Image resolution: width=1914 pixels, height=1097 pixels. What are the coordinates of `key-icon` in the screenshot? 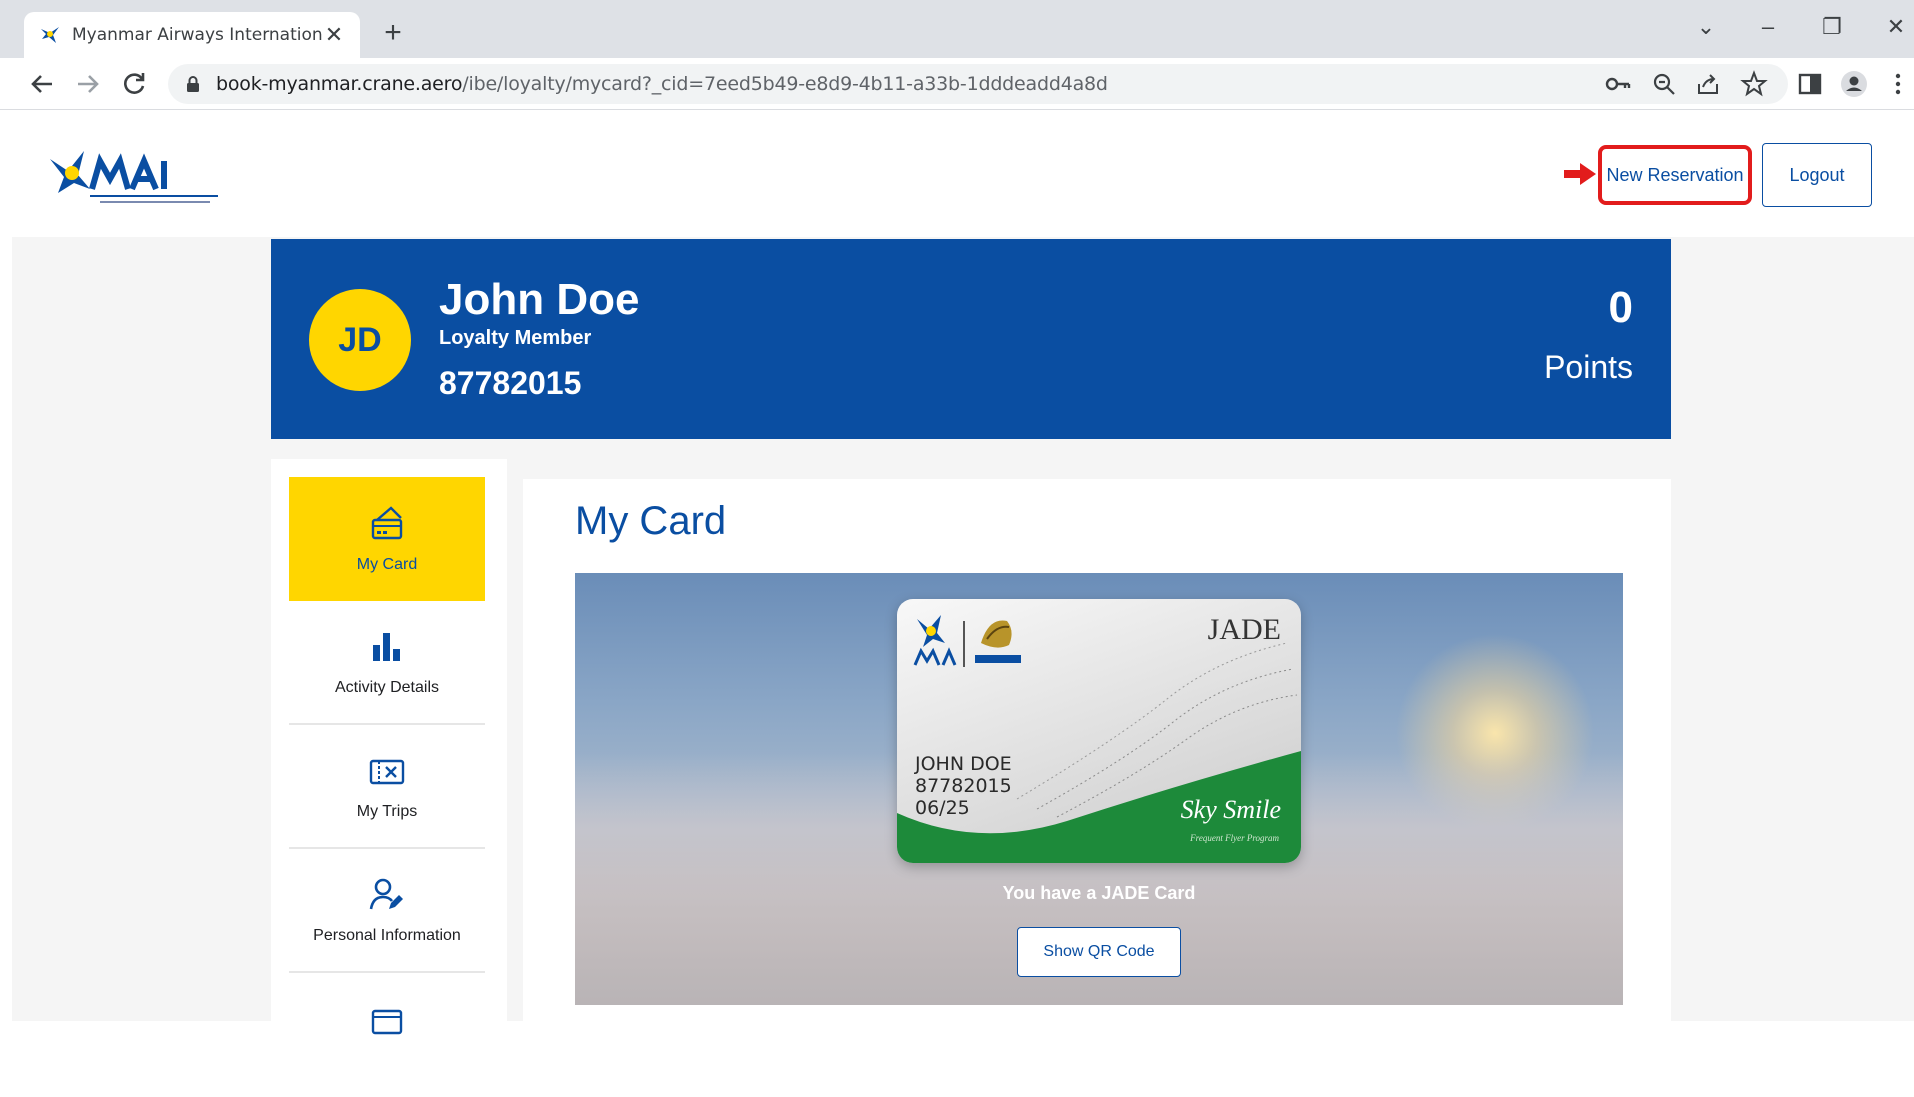 It's located at (1618, 84).